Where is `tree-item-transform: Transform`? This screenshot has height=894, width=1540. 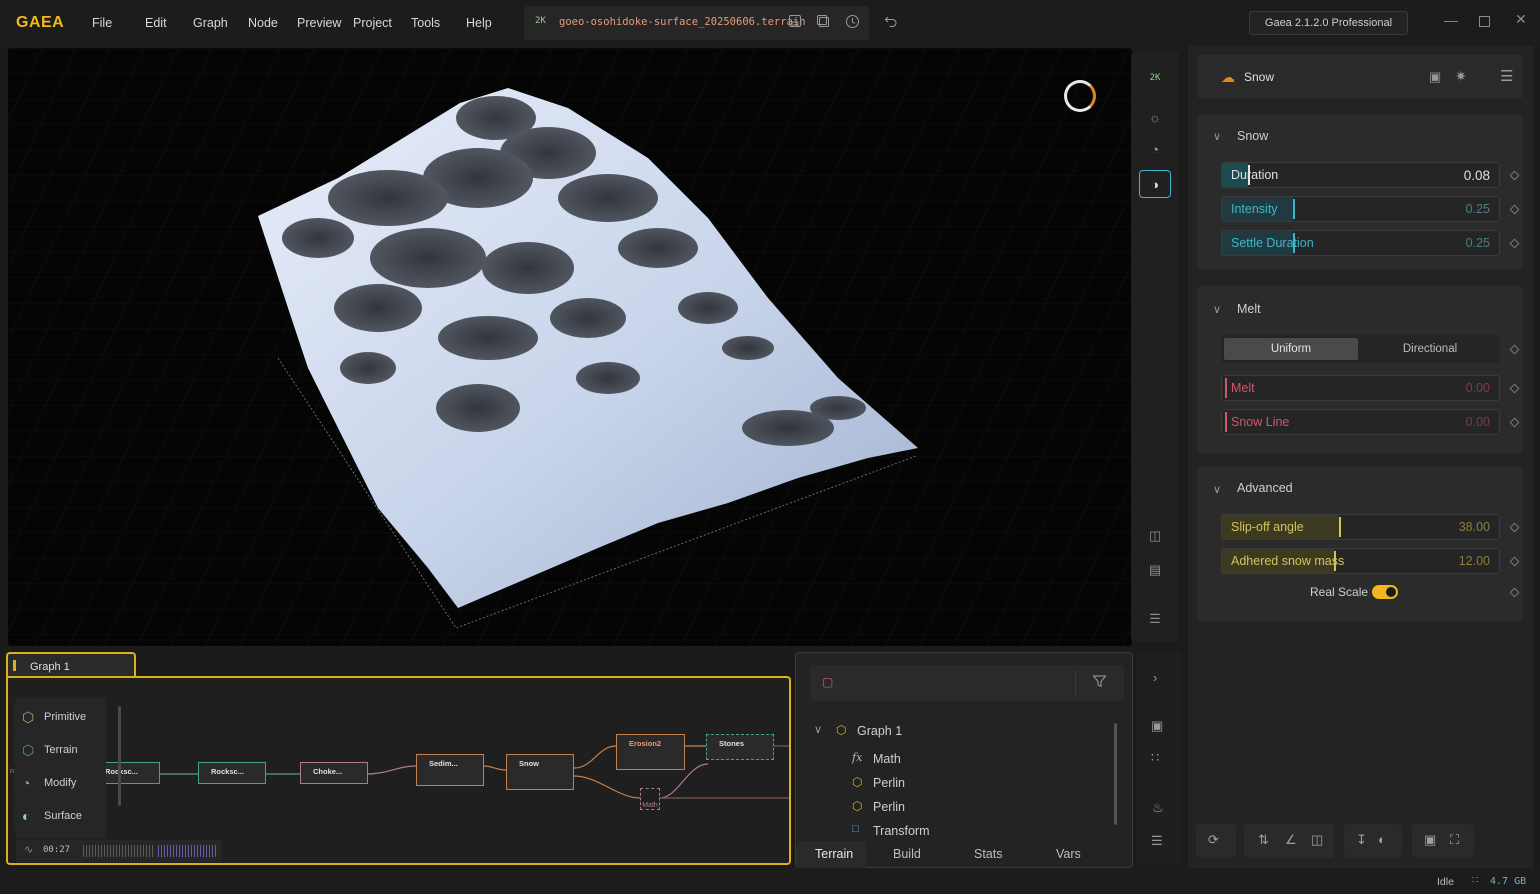 tree-item-transform: Transform is located at coordinates (901, 831).